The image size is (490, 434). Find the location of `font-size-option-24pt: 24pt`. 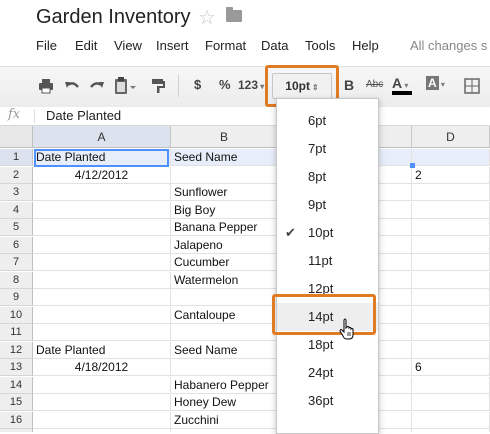

font-size-option-24pt: 24pt is located at coordinates (327, 373).